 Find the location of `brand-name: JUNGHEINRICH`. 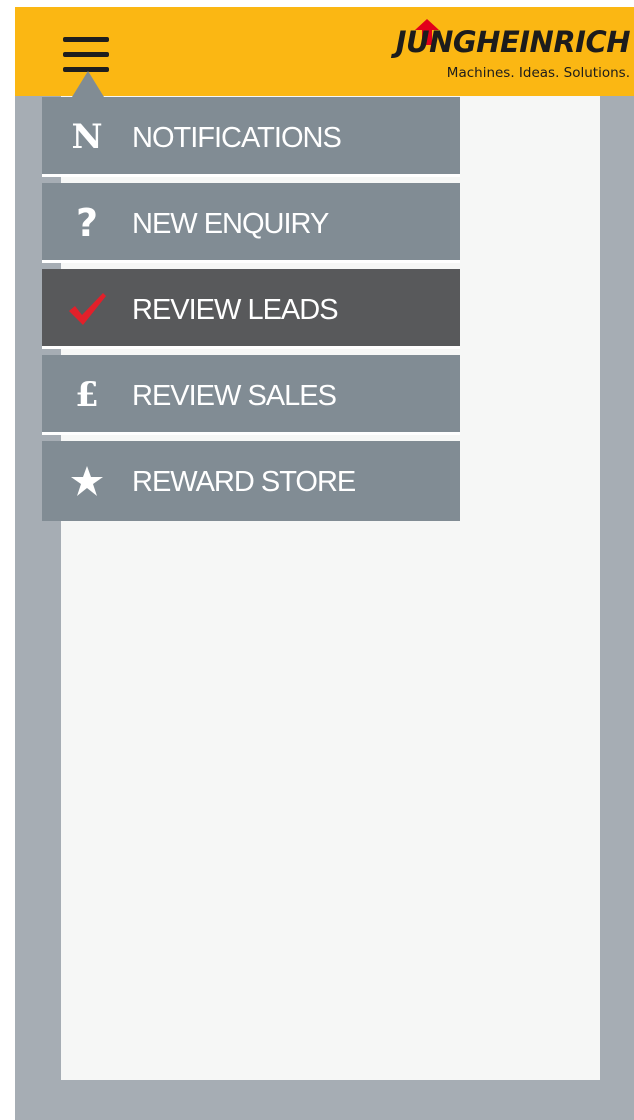

brand-name: JUNGHEINRICH is located at coordinates (513, 42).